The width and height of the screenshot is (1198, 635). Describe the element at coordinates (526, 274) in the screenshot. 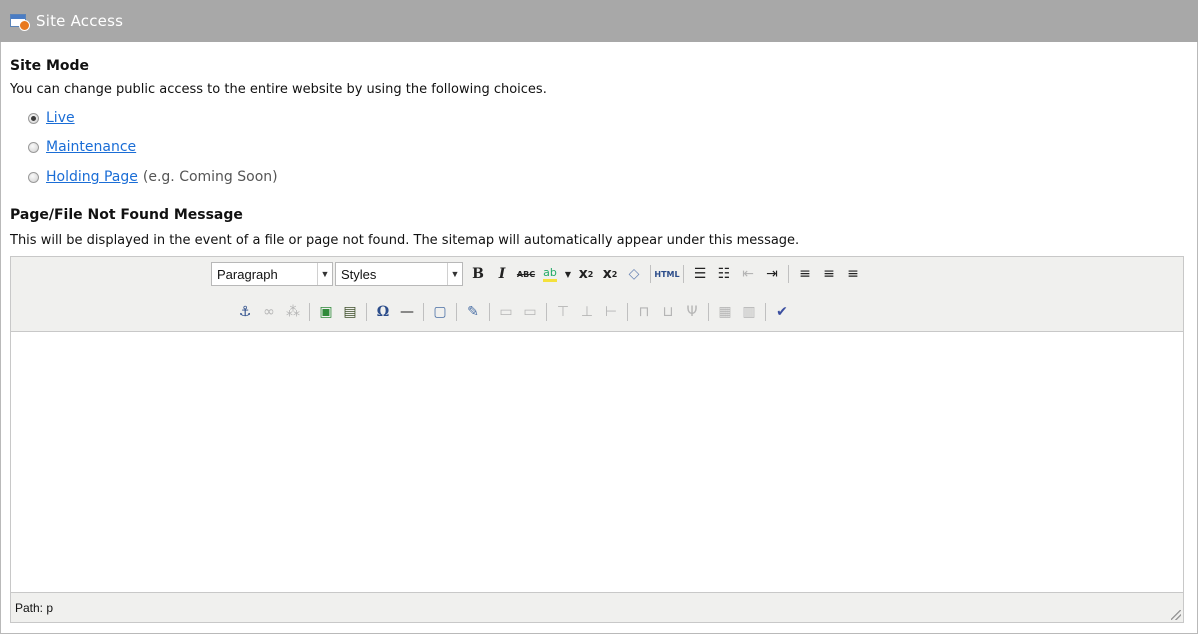

I see `strikethrough-icon: ABC` at that location.